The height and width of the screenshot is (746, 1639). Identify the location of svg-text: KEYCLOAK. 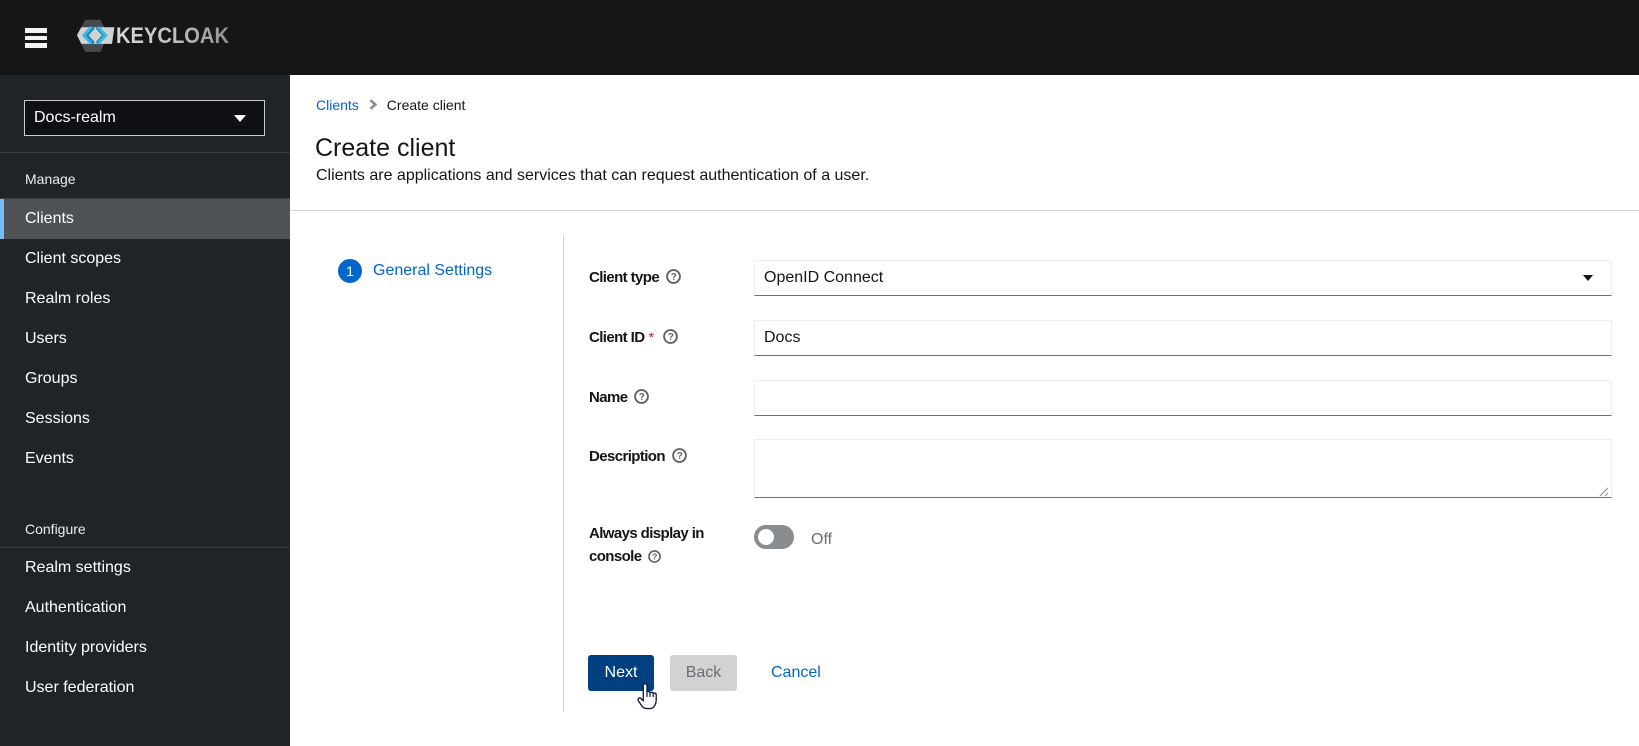
(172, 35).